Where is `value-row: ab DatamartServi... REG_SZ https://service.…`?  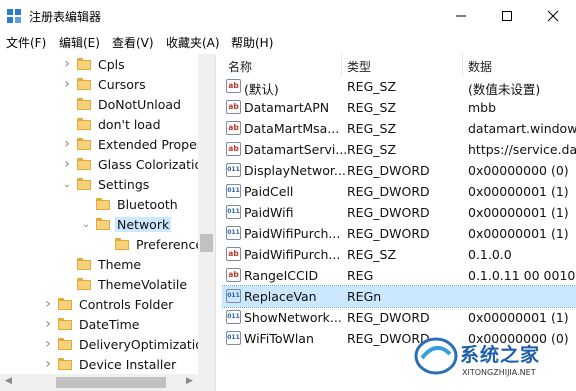
value-row: ab DatamartServi... REG_SZ https://service.… is located at coordinates (399, 149).